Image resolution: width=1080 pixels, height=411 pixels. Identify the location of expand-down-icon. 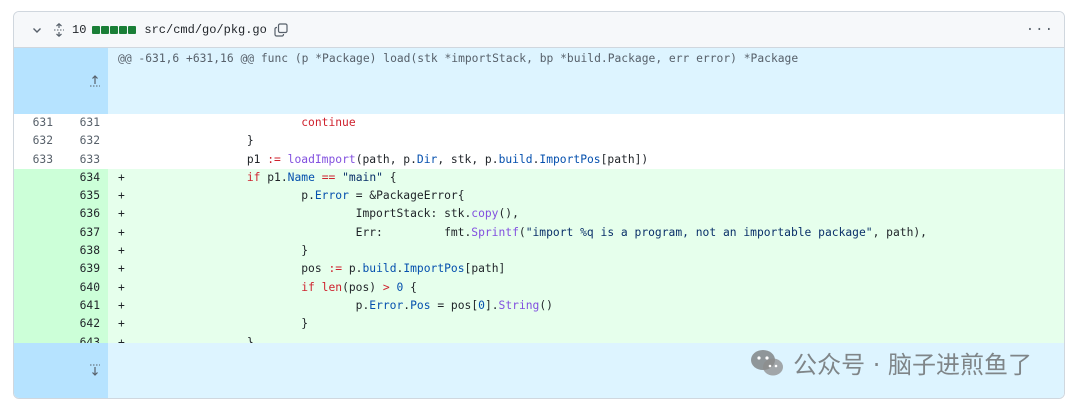
(61, 370).